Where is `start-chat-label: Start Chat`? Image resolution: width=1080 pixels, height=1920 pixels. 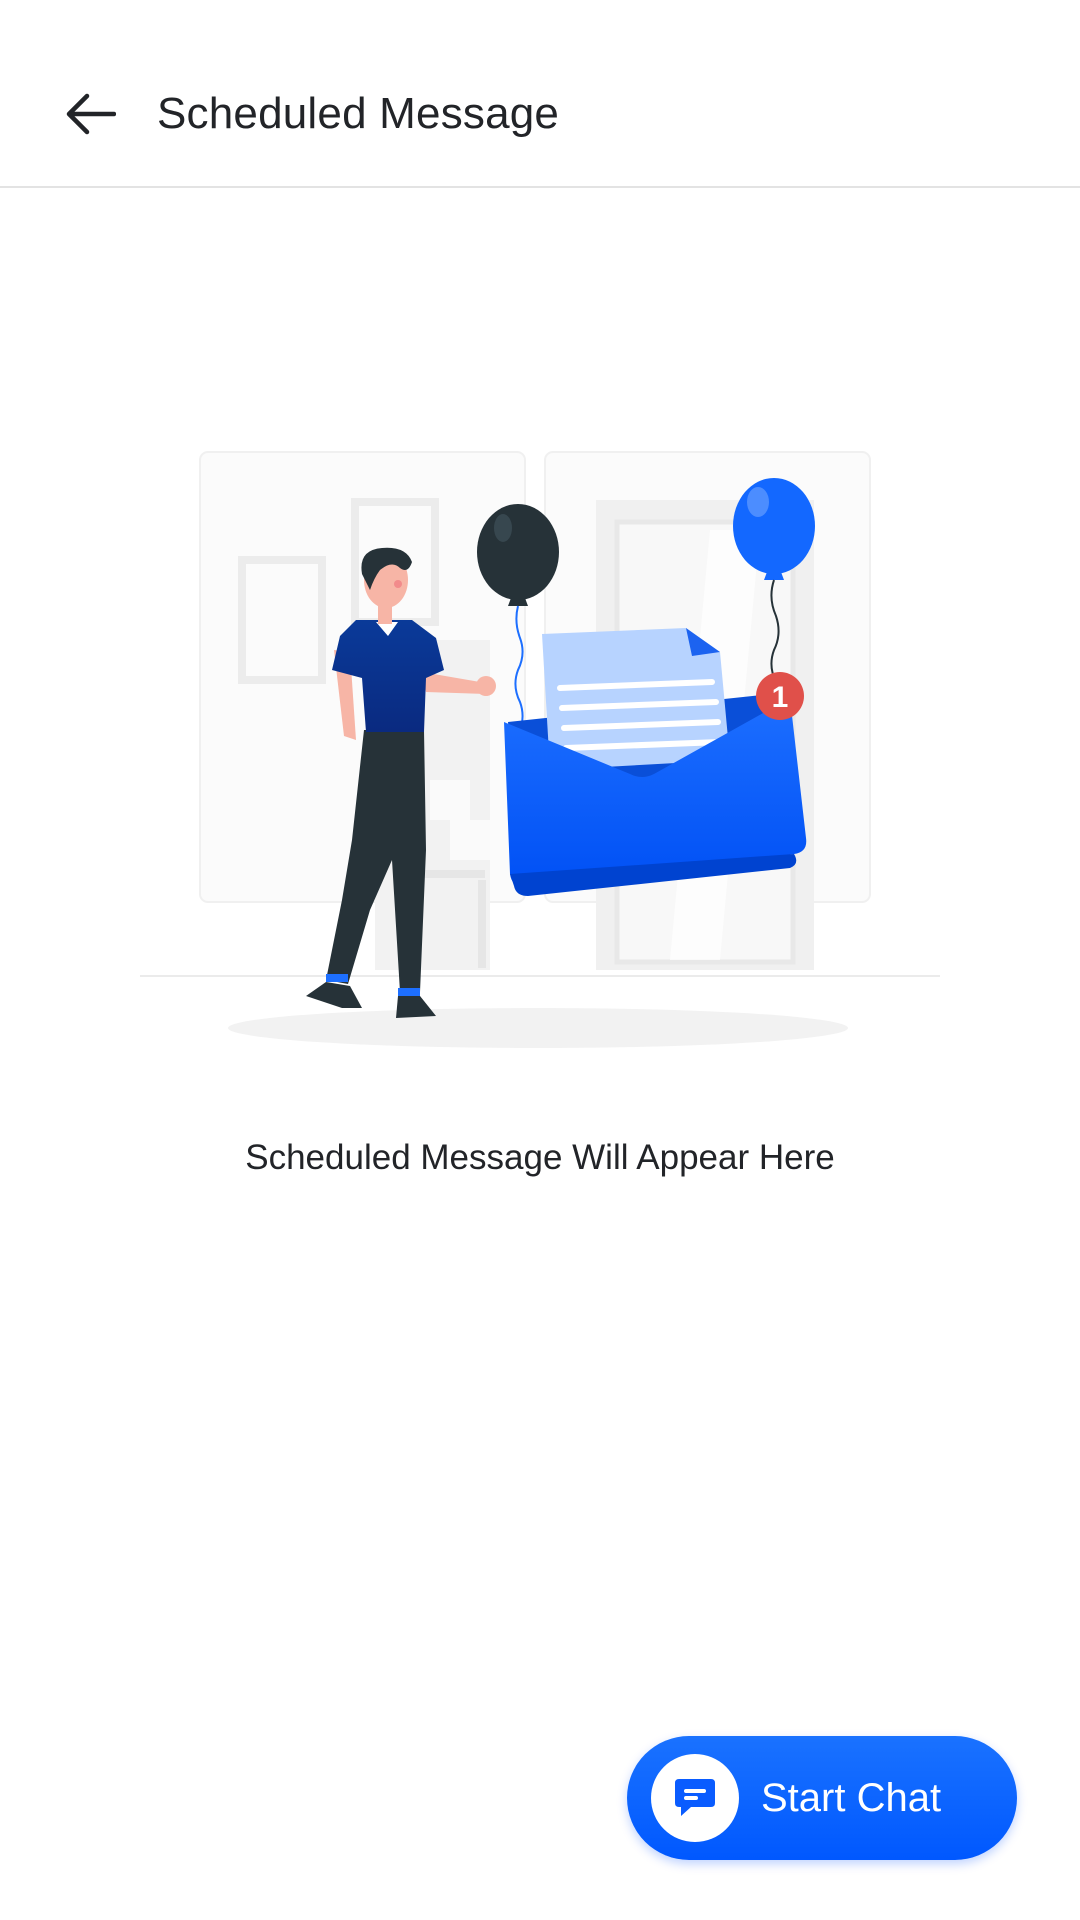 start-chat-label: Start Chat is located at coordinates (851, 1798).